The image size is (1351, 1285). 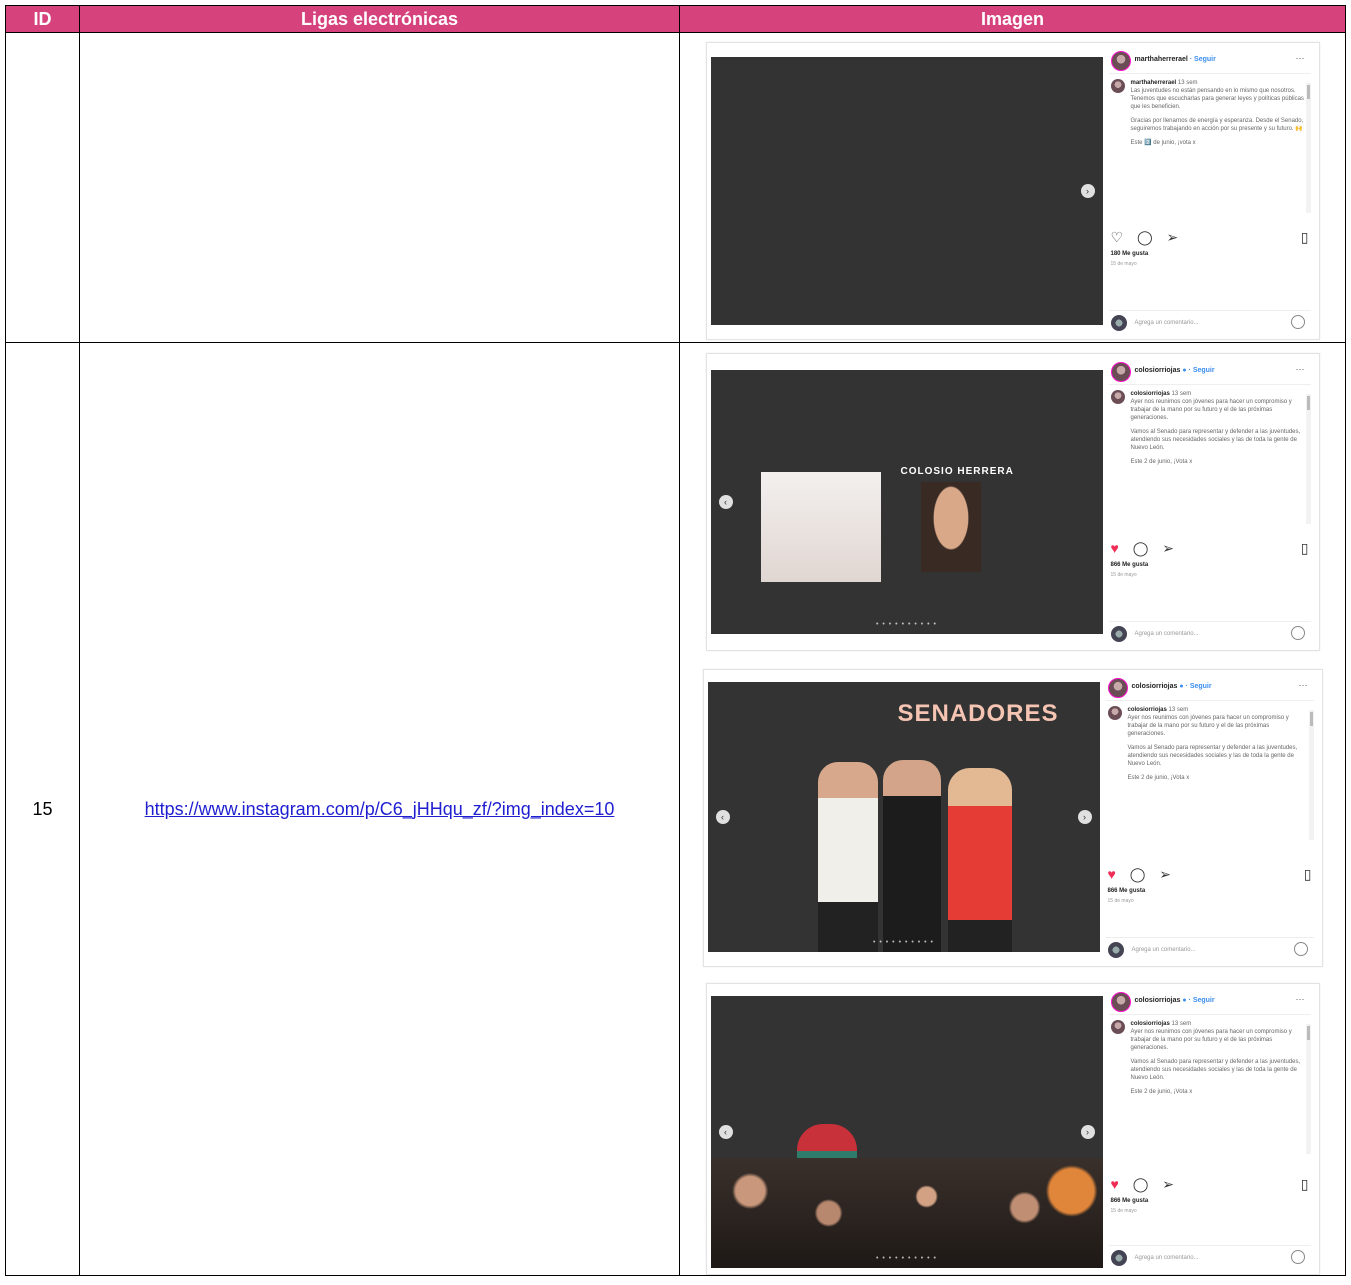 I want to click on carousel-dots: • • • • • • • • • •, so click(x=906, y=1258).